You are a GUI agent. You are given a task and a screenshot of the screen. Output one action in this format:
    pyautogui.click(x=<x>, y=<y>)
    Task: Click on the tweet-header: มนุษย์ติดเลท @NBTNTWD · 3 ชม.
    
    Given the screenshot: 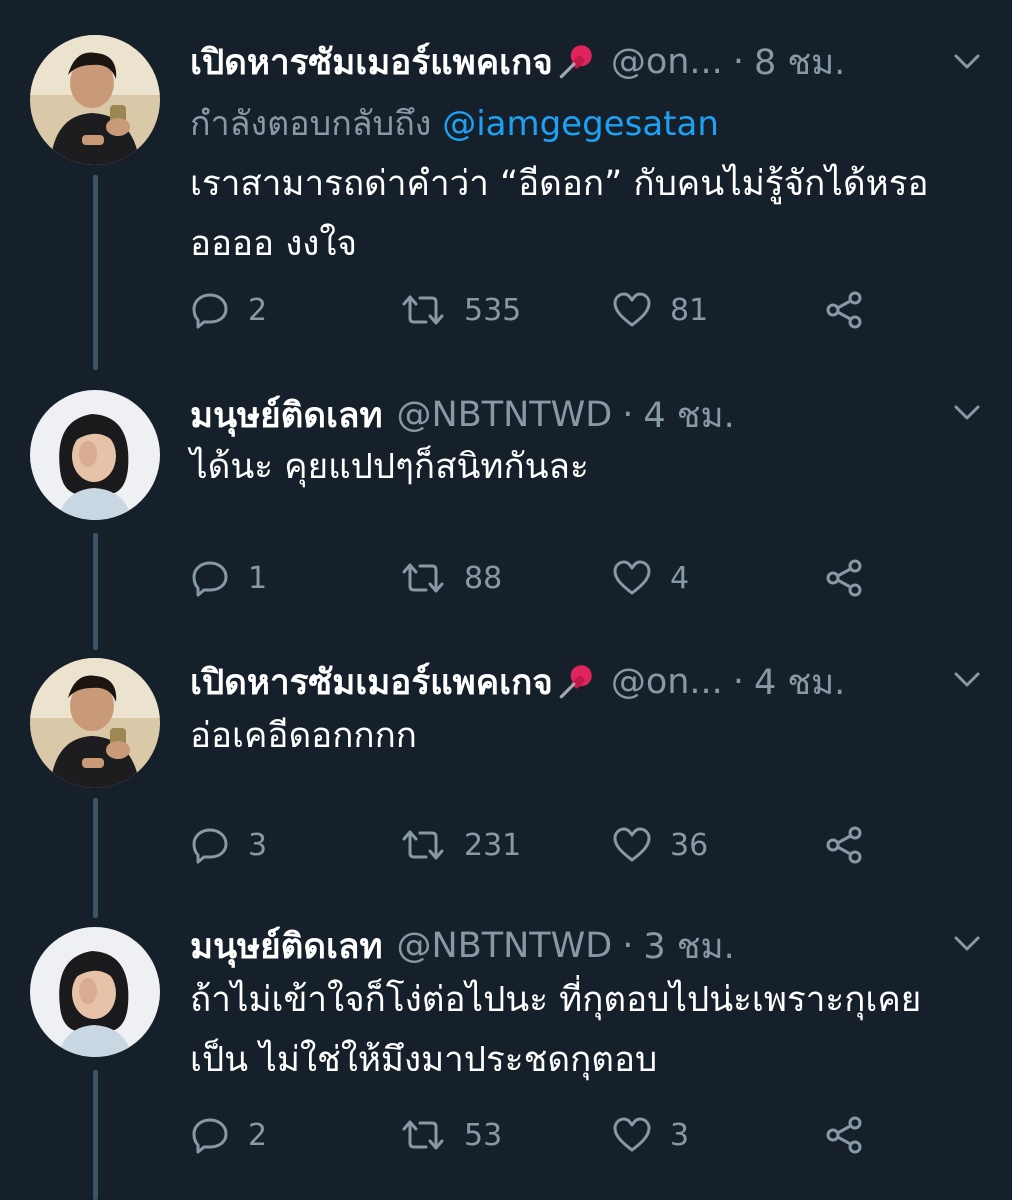 What is the action you would take?
    pyautogui.click(x=581, y=946)
    